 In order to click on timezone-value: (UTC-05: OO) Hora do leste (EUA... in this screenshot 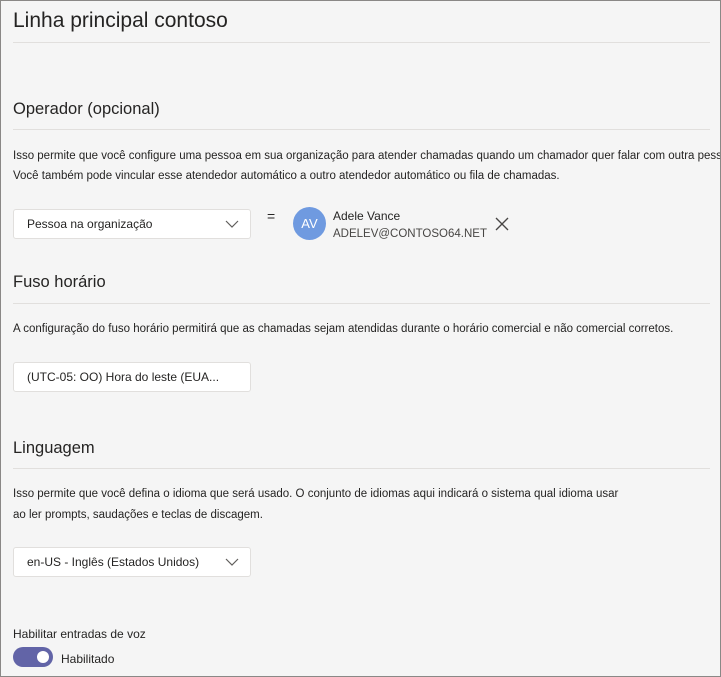, I will do `click(123, 377)`.